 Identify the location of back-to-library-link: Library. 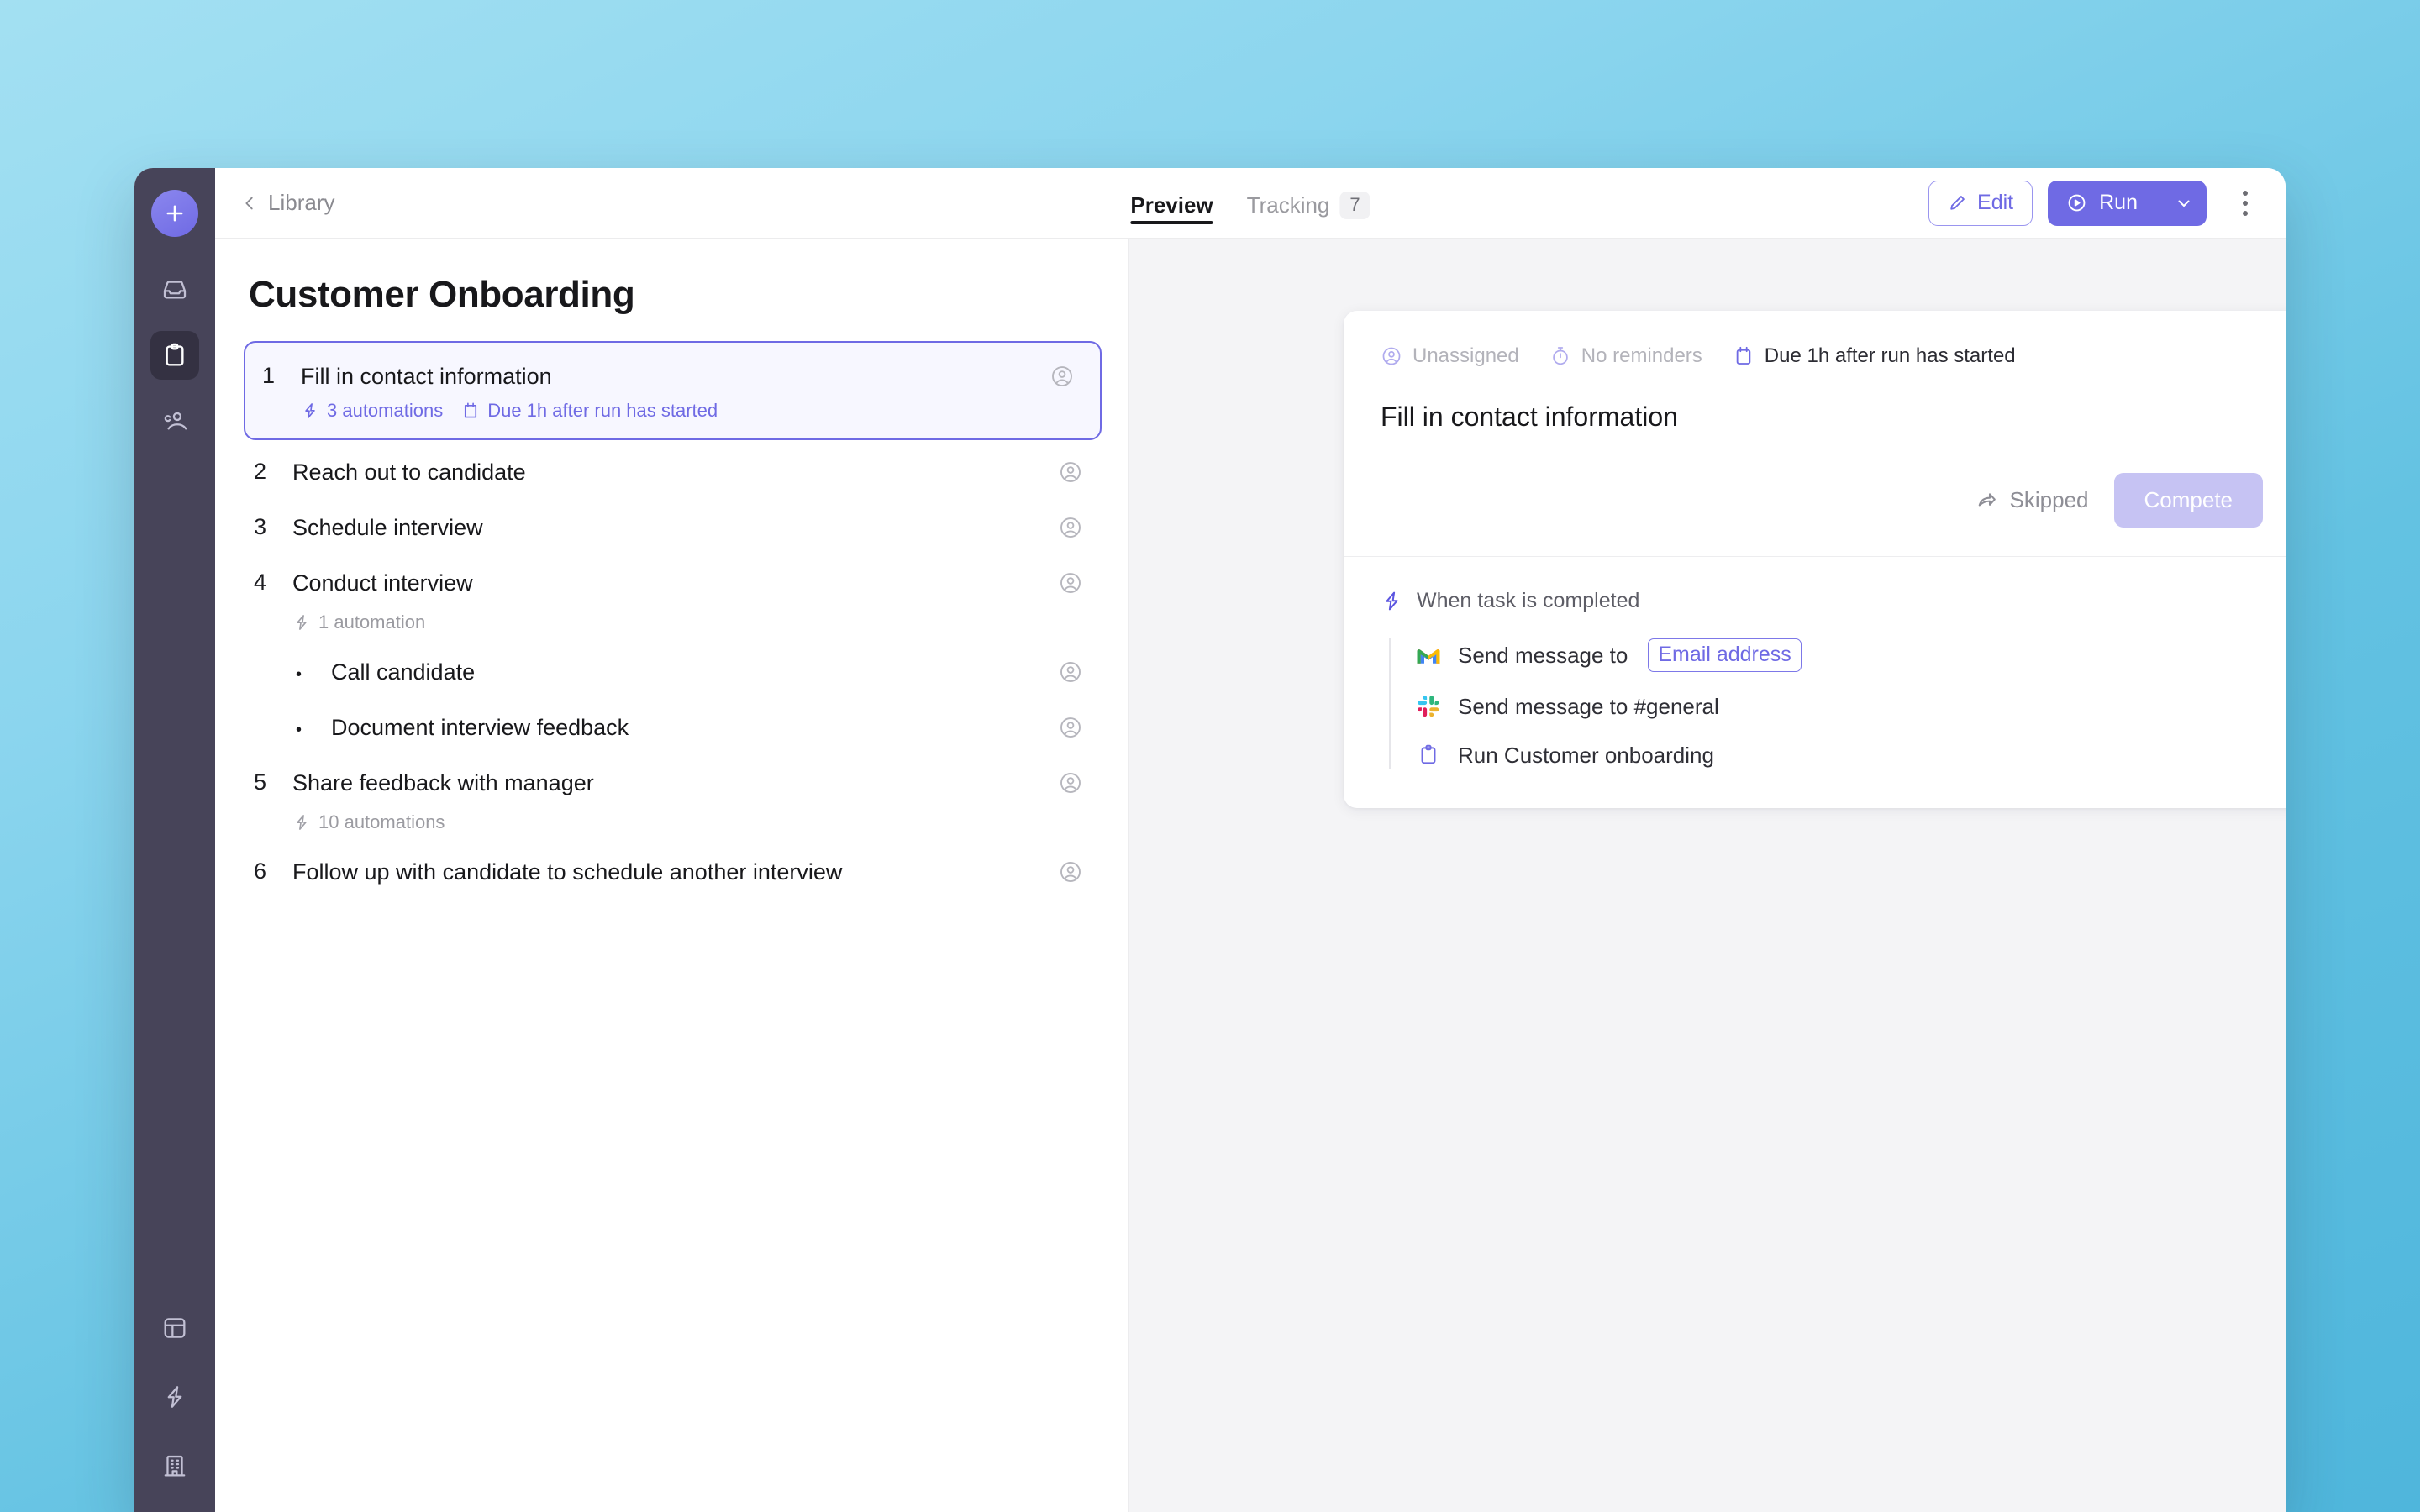
(287, 203).